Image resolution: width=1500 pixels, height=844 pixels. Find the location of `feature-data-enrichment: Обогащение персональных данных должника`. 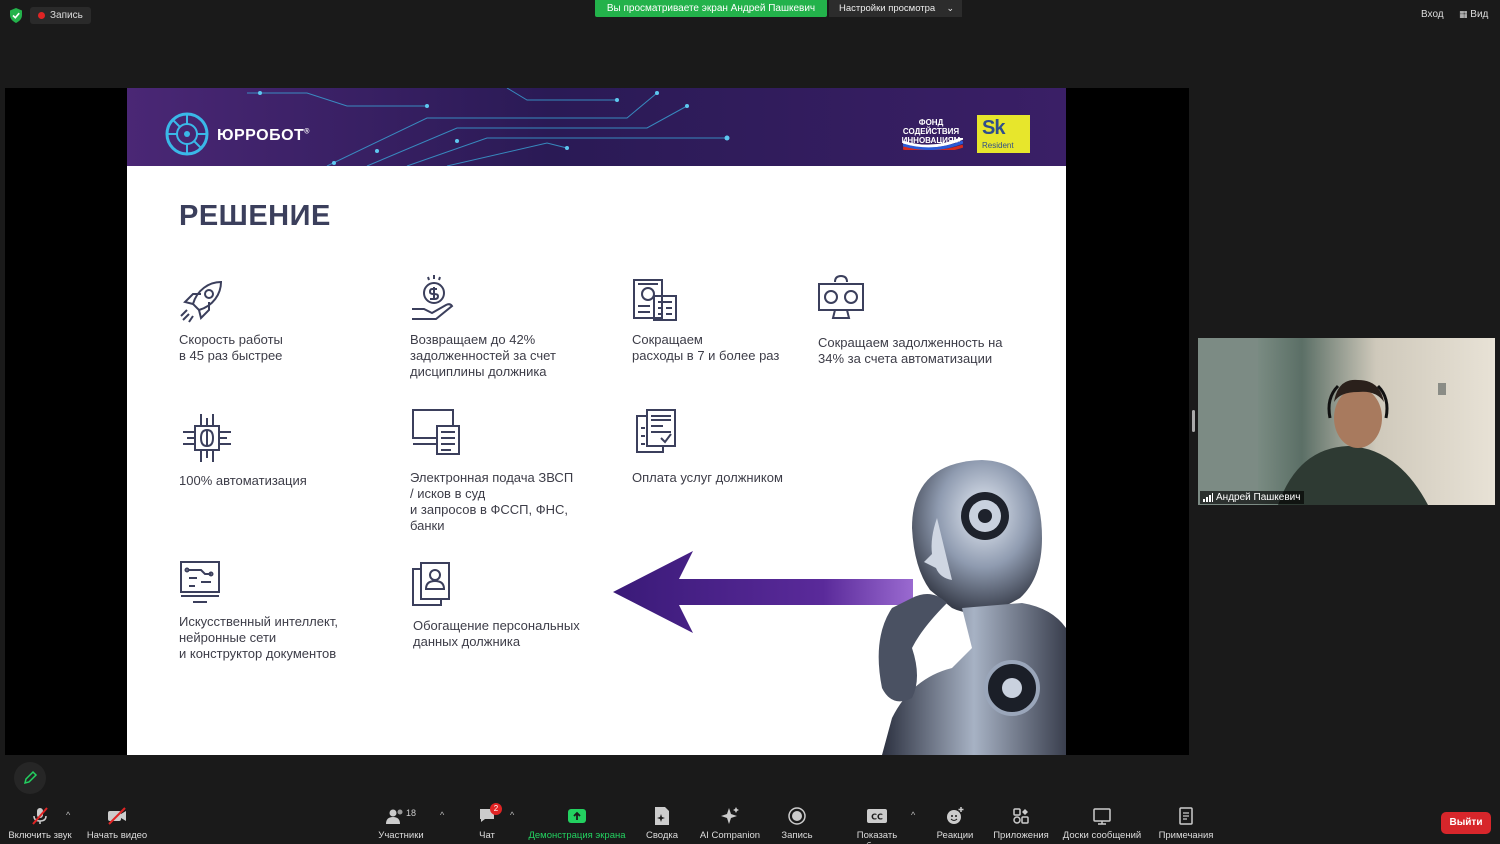

feature-data-enrichment: Обогащение персональных данных должника is located at coordinates (496, 633).